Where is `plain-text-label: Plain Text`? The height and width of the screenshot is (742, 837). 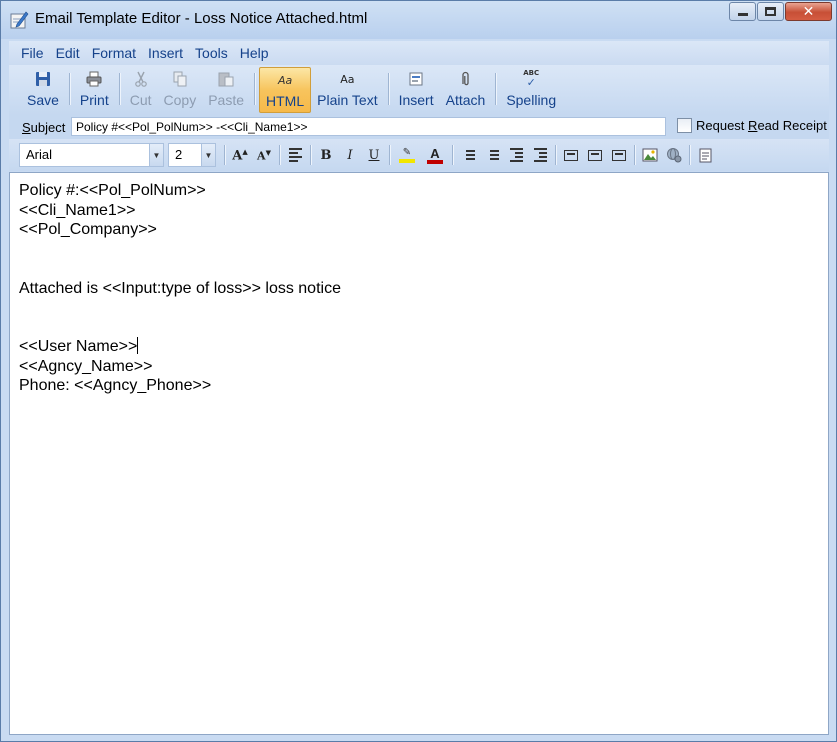 plain-text-label: Plain Text is located at coordinates (347, 100).